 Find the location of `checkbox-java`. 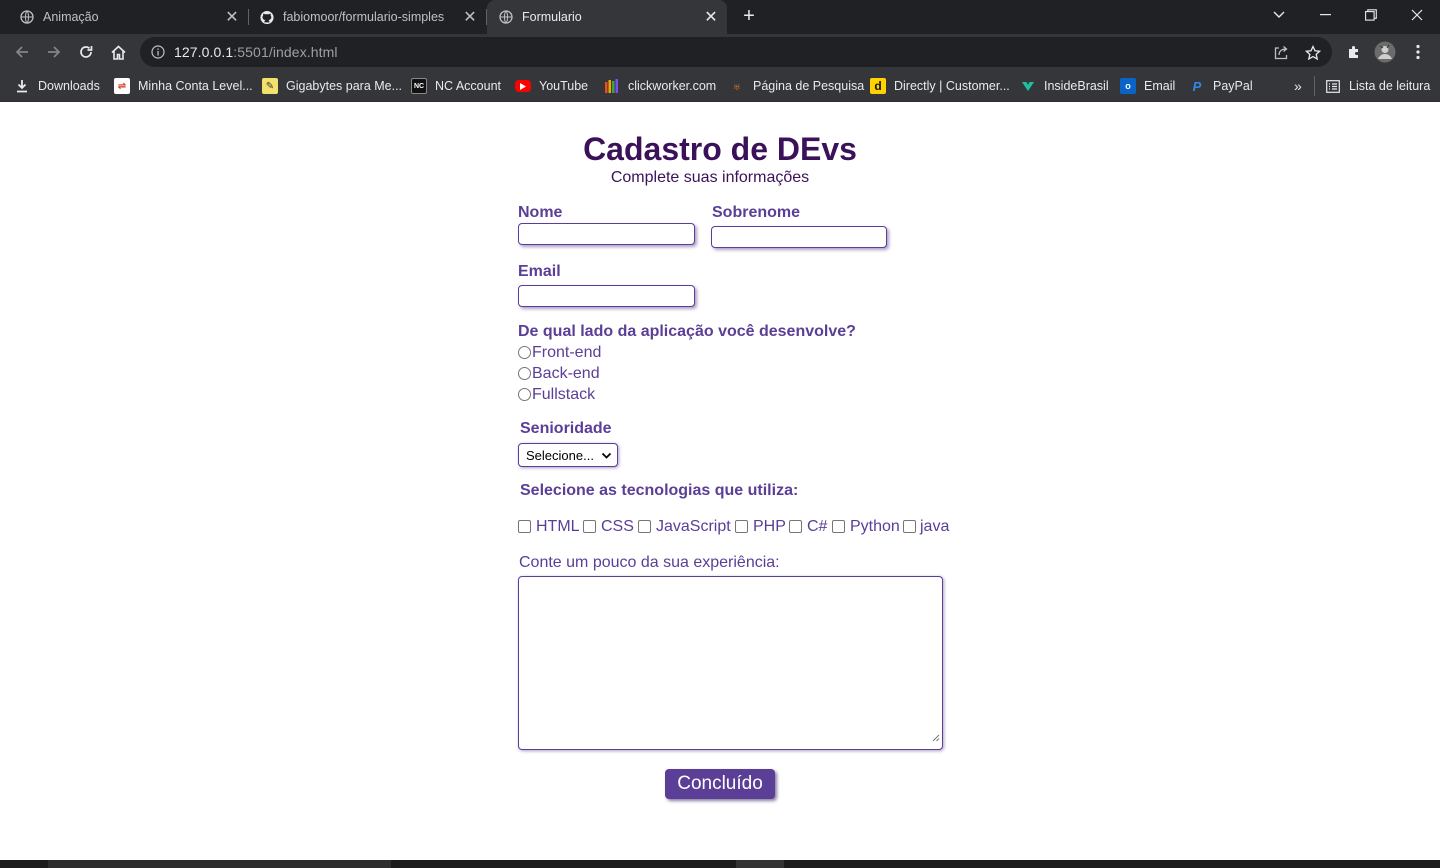

checkbox-java is located at coordinates (909, 526).